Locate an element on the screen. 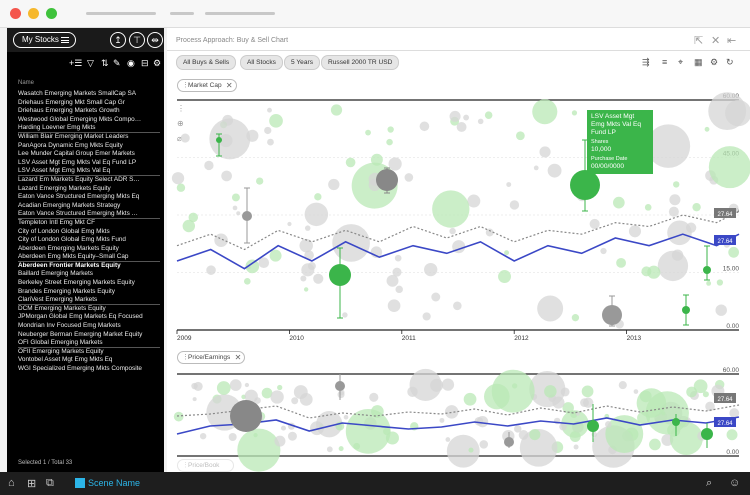  close-window-button is located at coordinates (15, 13).